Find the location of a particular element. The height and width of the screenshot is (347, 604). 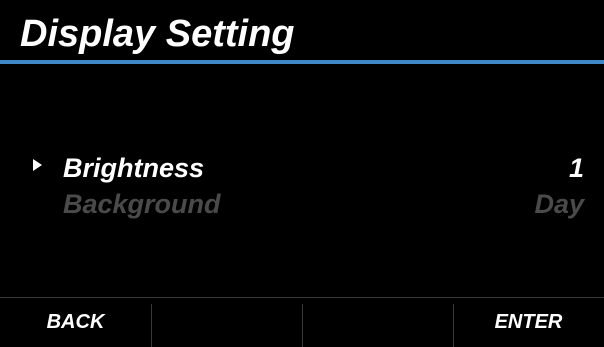

menu-item-label: Background is located at coordinates (142, 204).